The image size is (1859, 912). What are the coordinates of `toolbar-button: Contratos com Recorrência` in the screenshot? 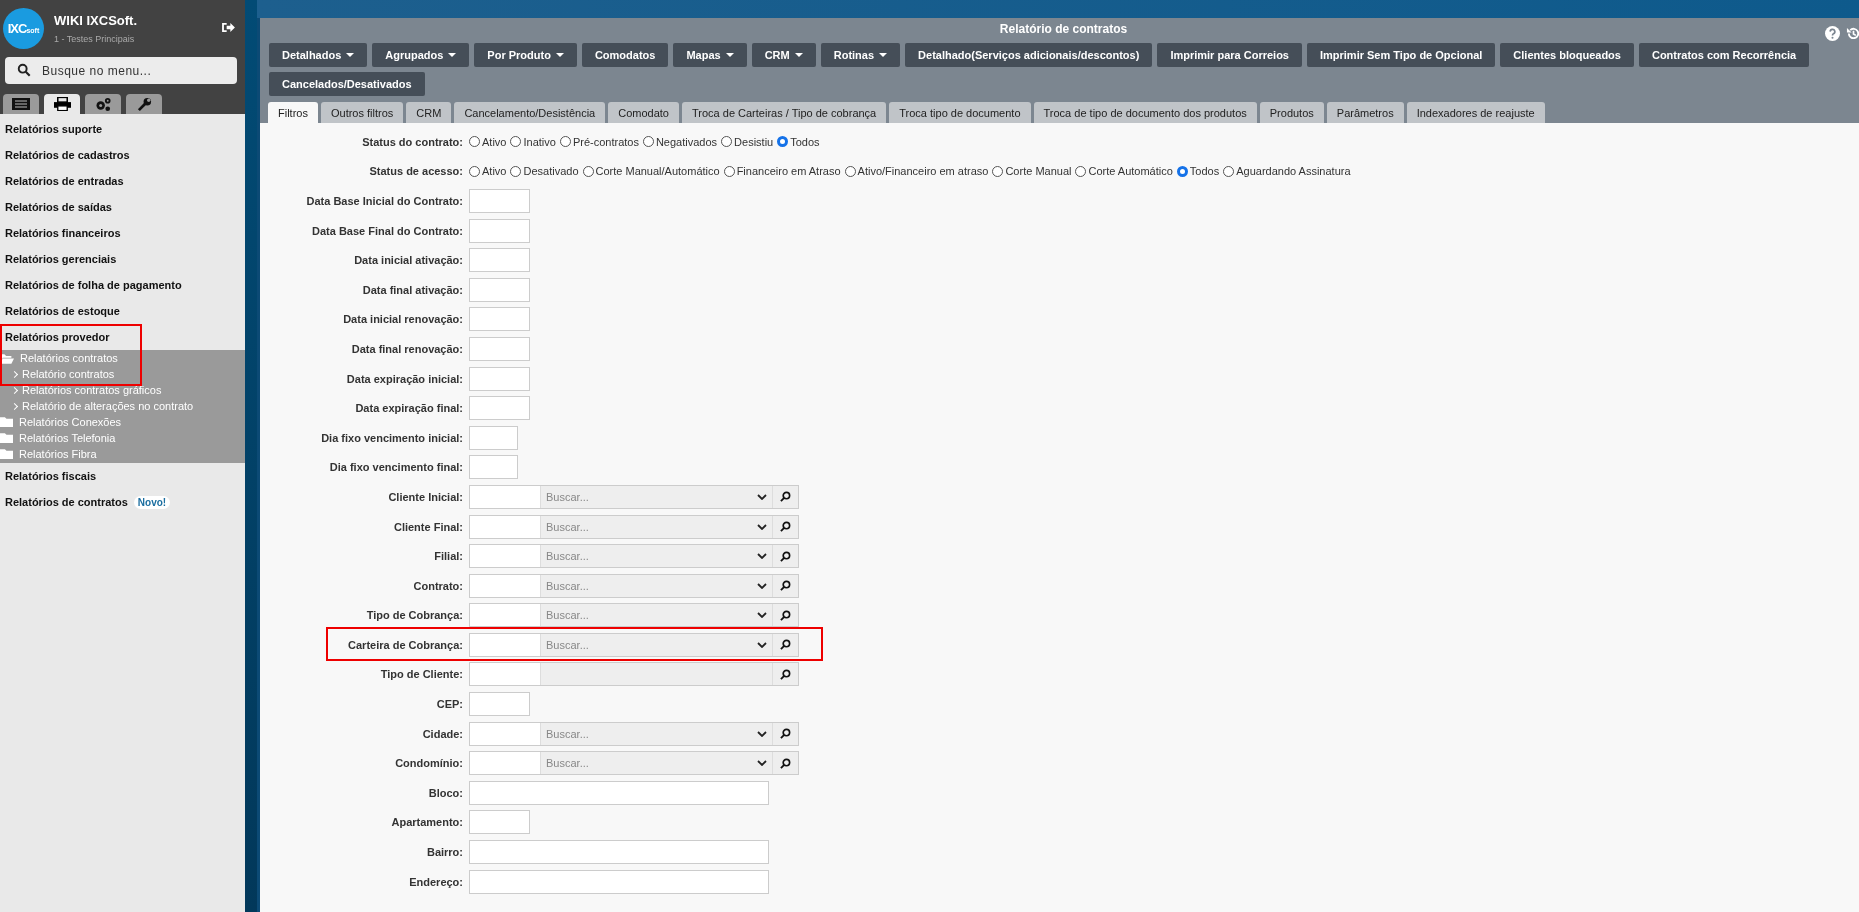 It's located at (1724, 55).